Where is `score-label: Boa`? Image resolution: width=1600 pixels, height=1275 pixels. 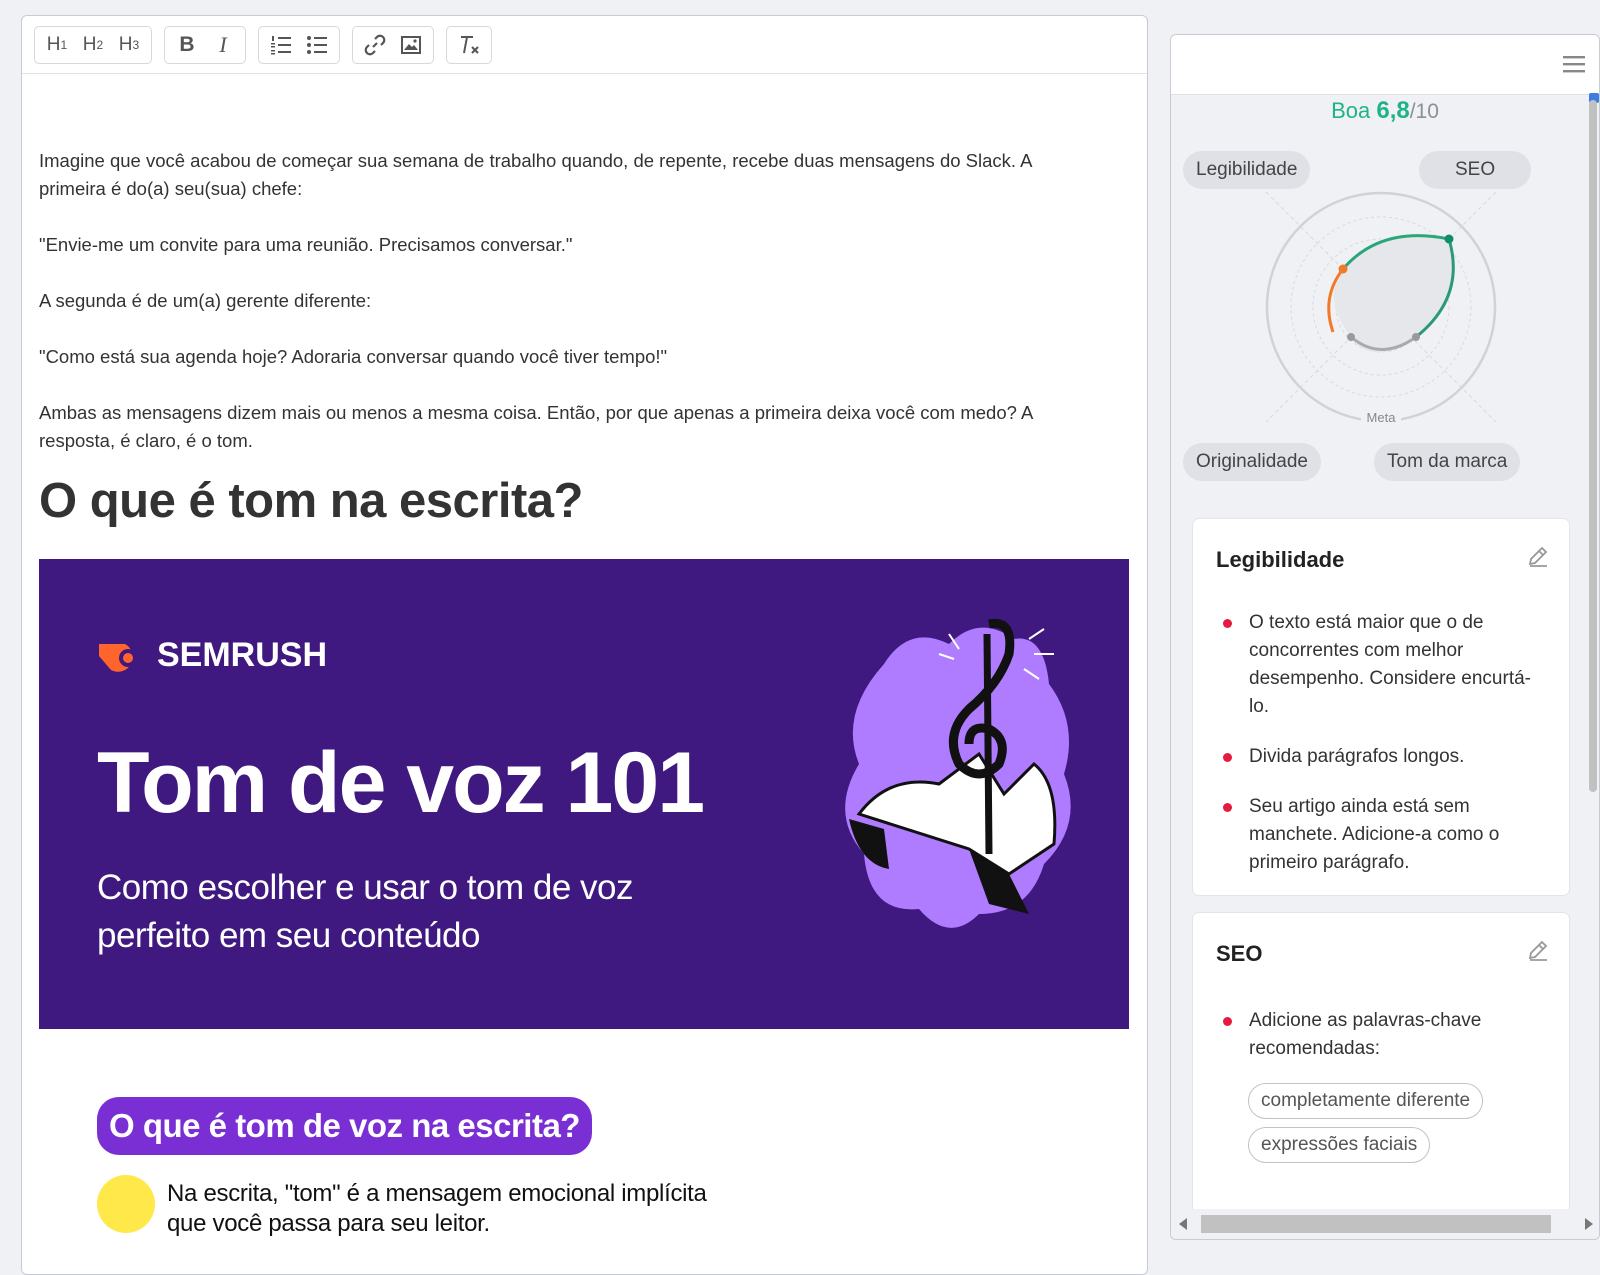
score-label: Boa is located at coordinates (1351, 110).